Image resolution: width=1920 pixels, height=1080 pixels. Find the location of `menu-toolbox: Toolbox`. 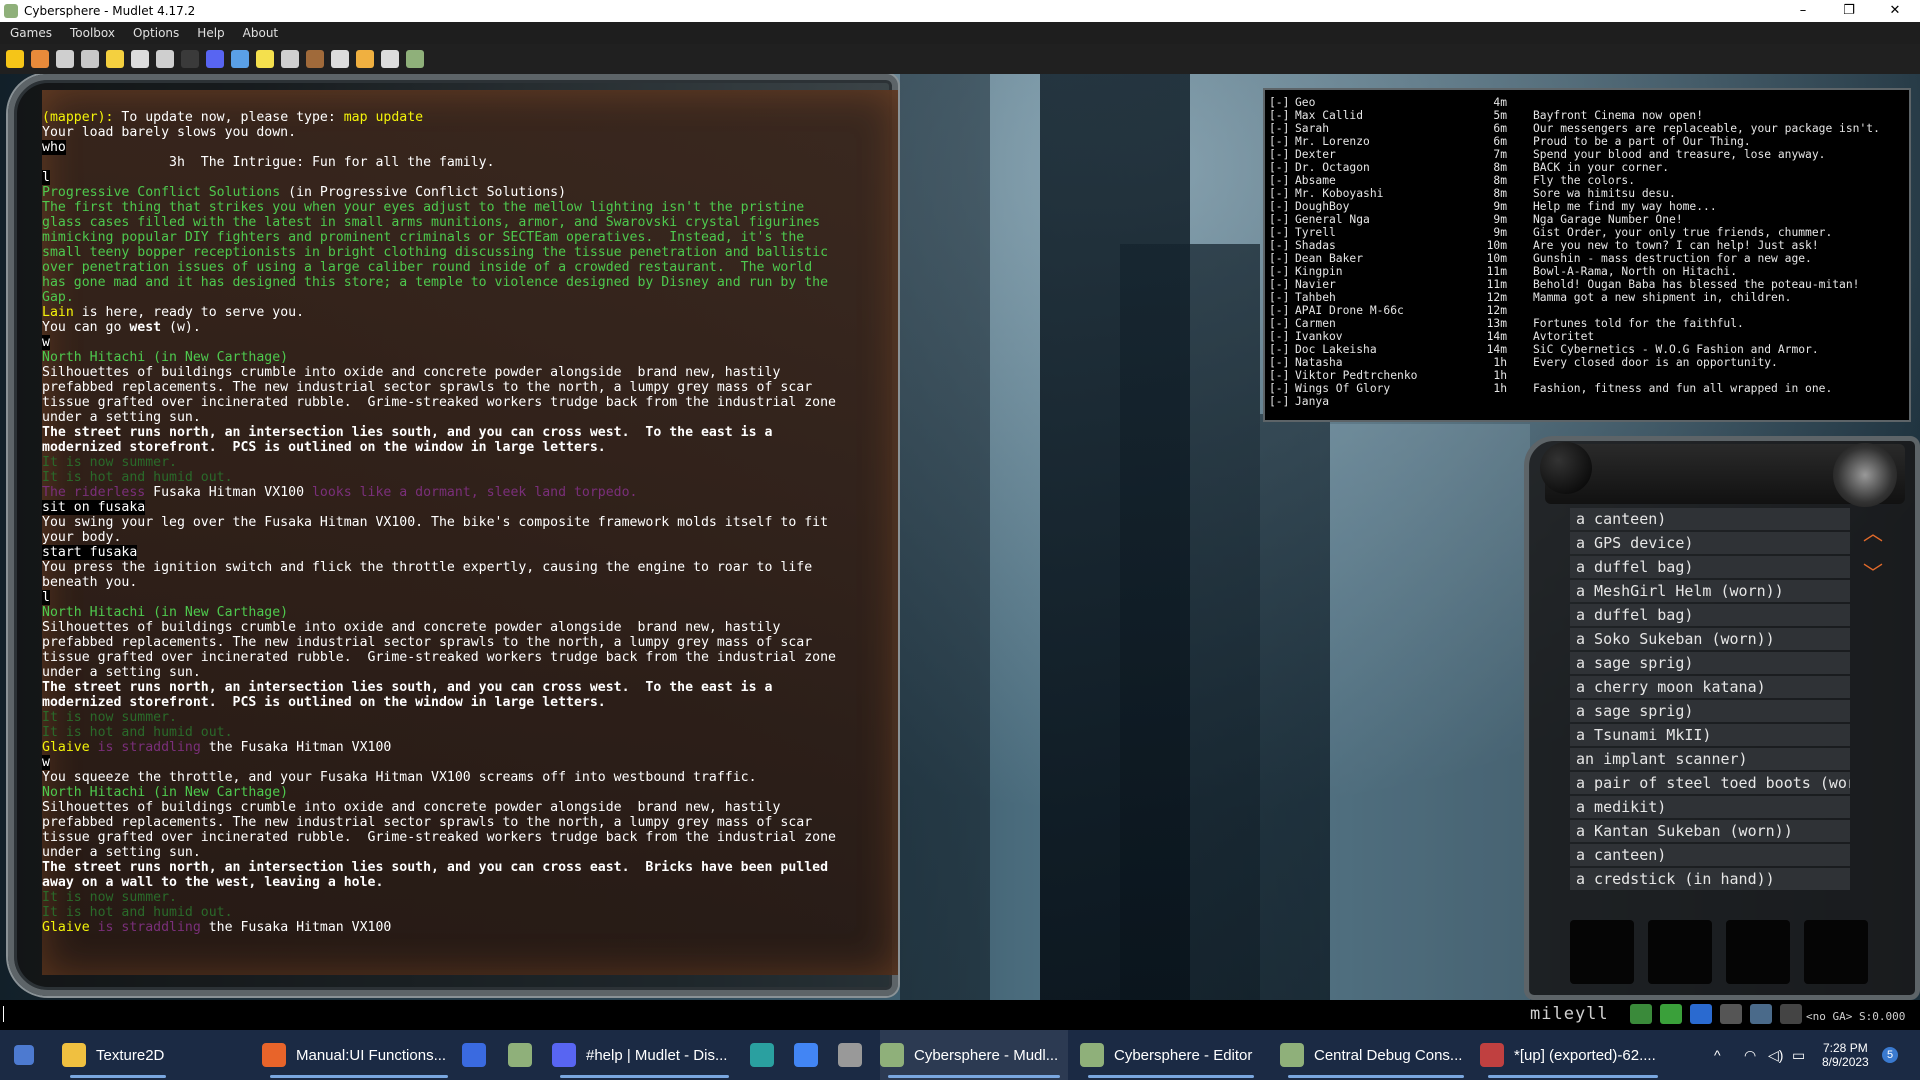

menu-toolbox: Toolbox is located at coordinates (91, 33).